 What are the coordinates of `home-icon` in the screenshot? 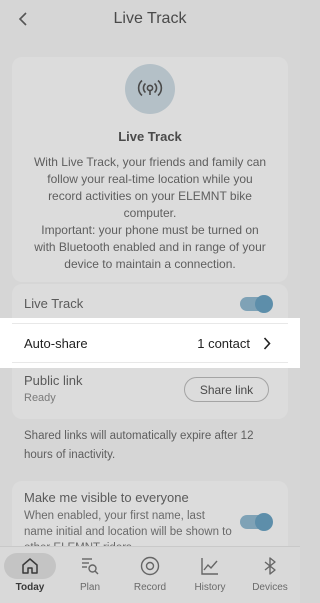 It's located at (30, 566).